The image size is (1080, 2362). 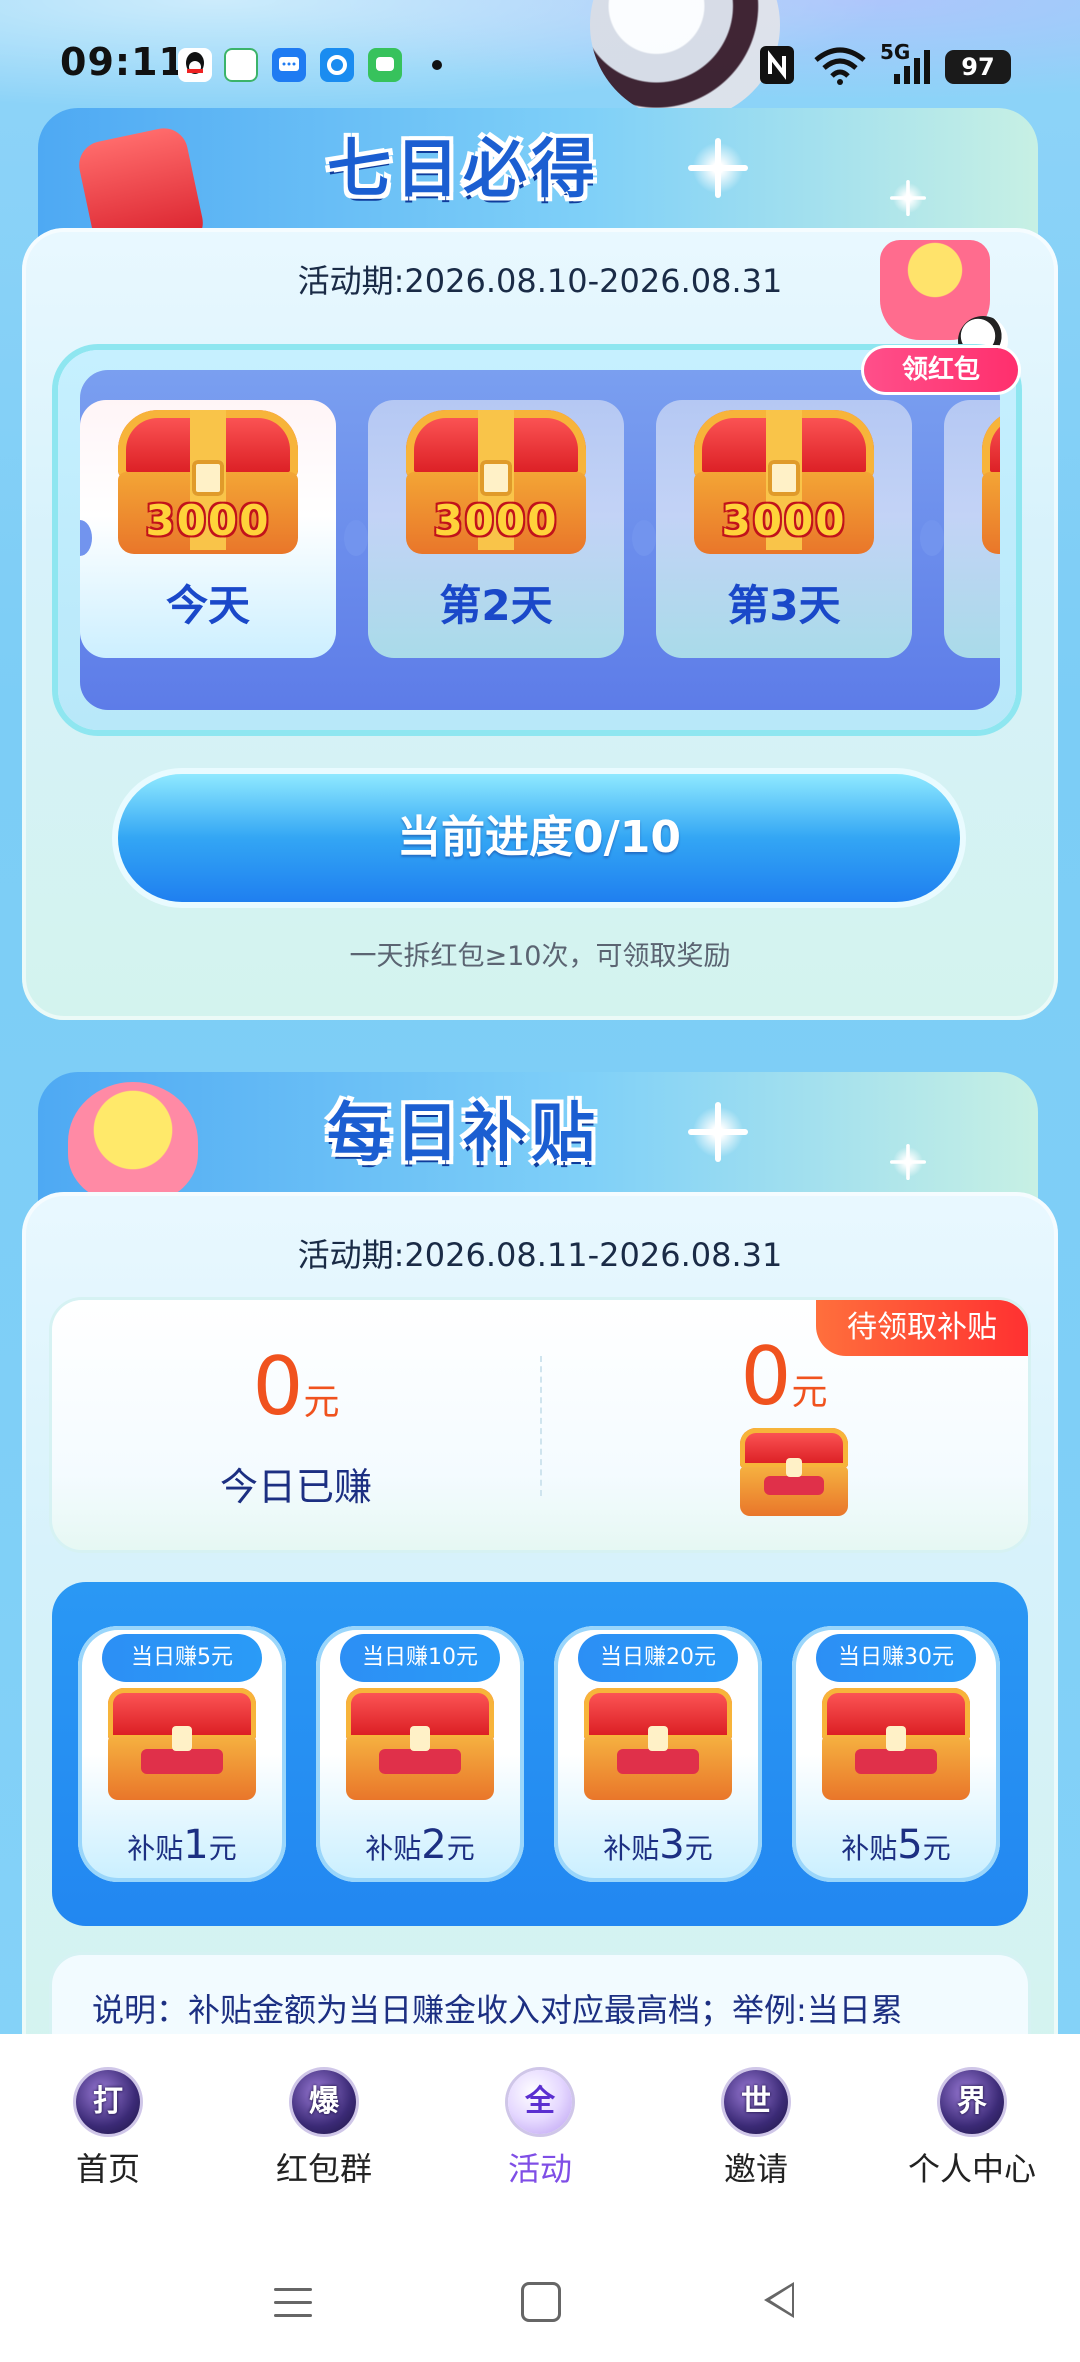 What do you see at coordinates (496, 605) in the screenshot?
I see `day-label: 第2天` at bounding box center [496, 605].